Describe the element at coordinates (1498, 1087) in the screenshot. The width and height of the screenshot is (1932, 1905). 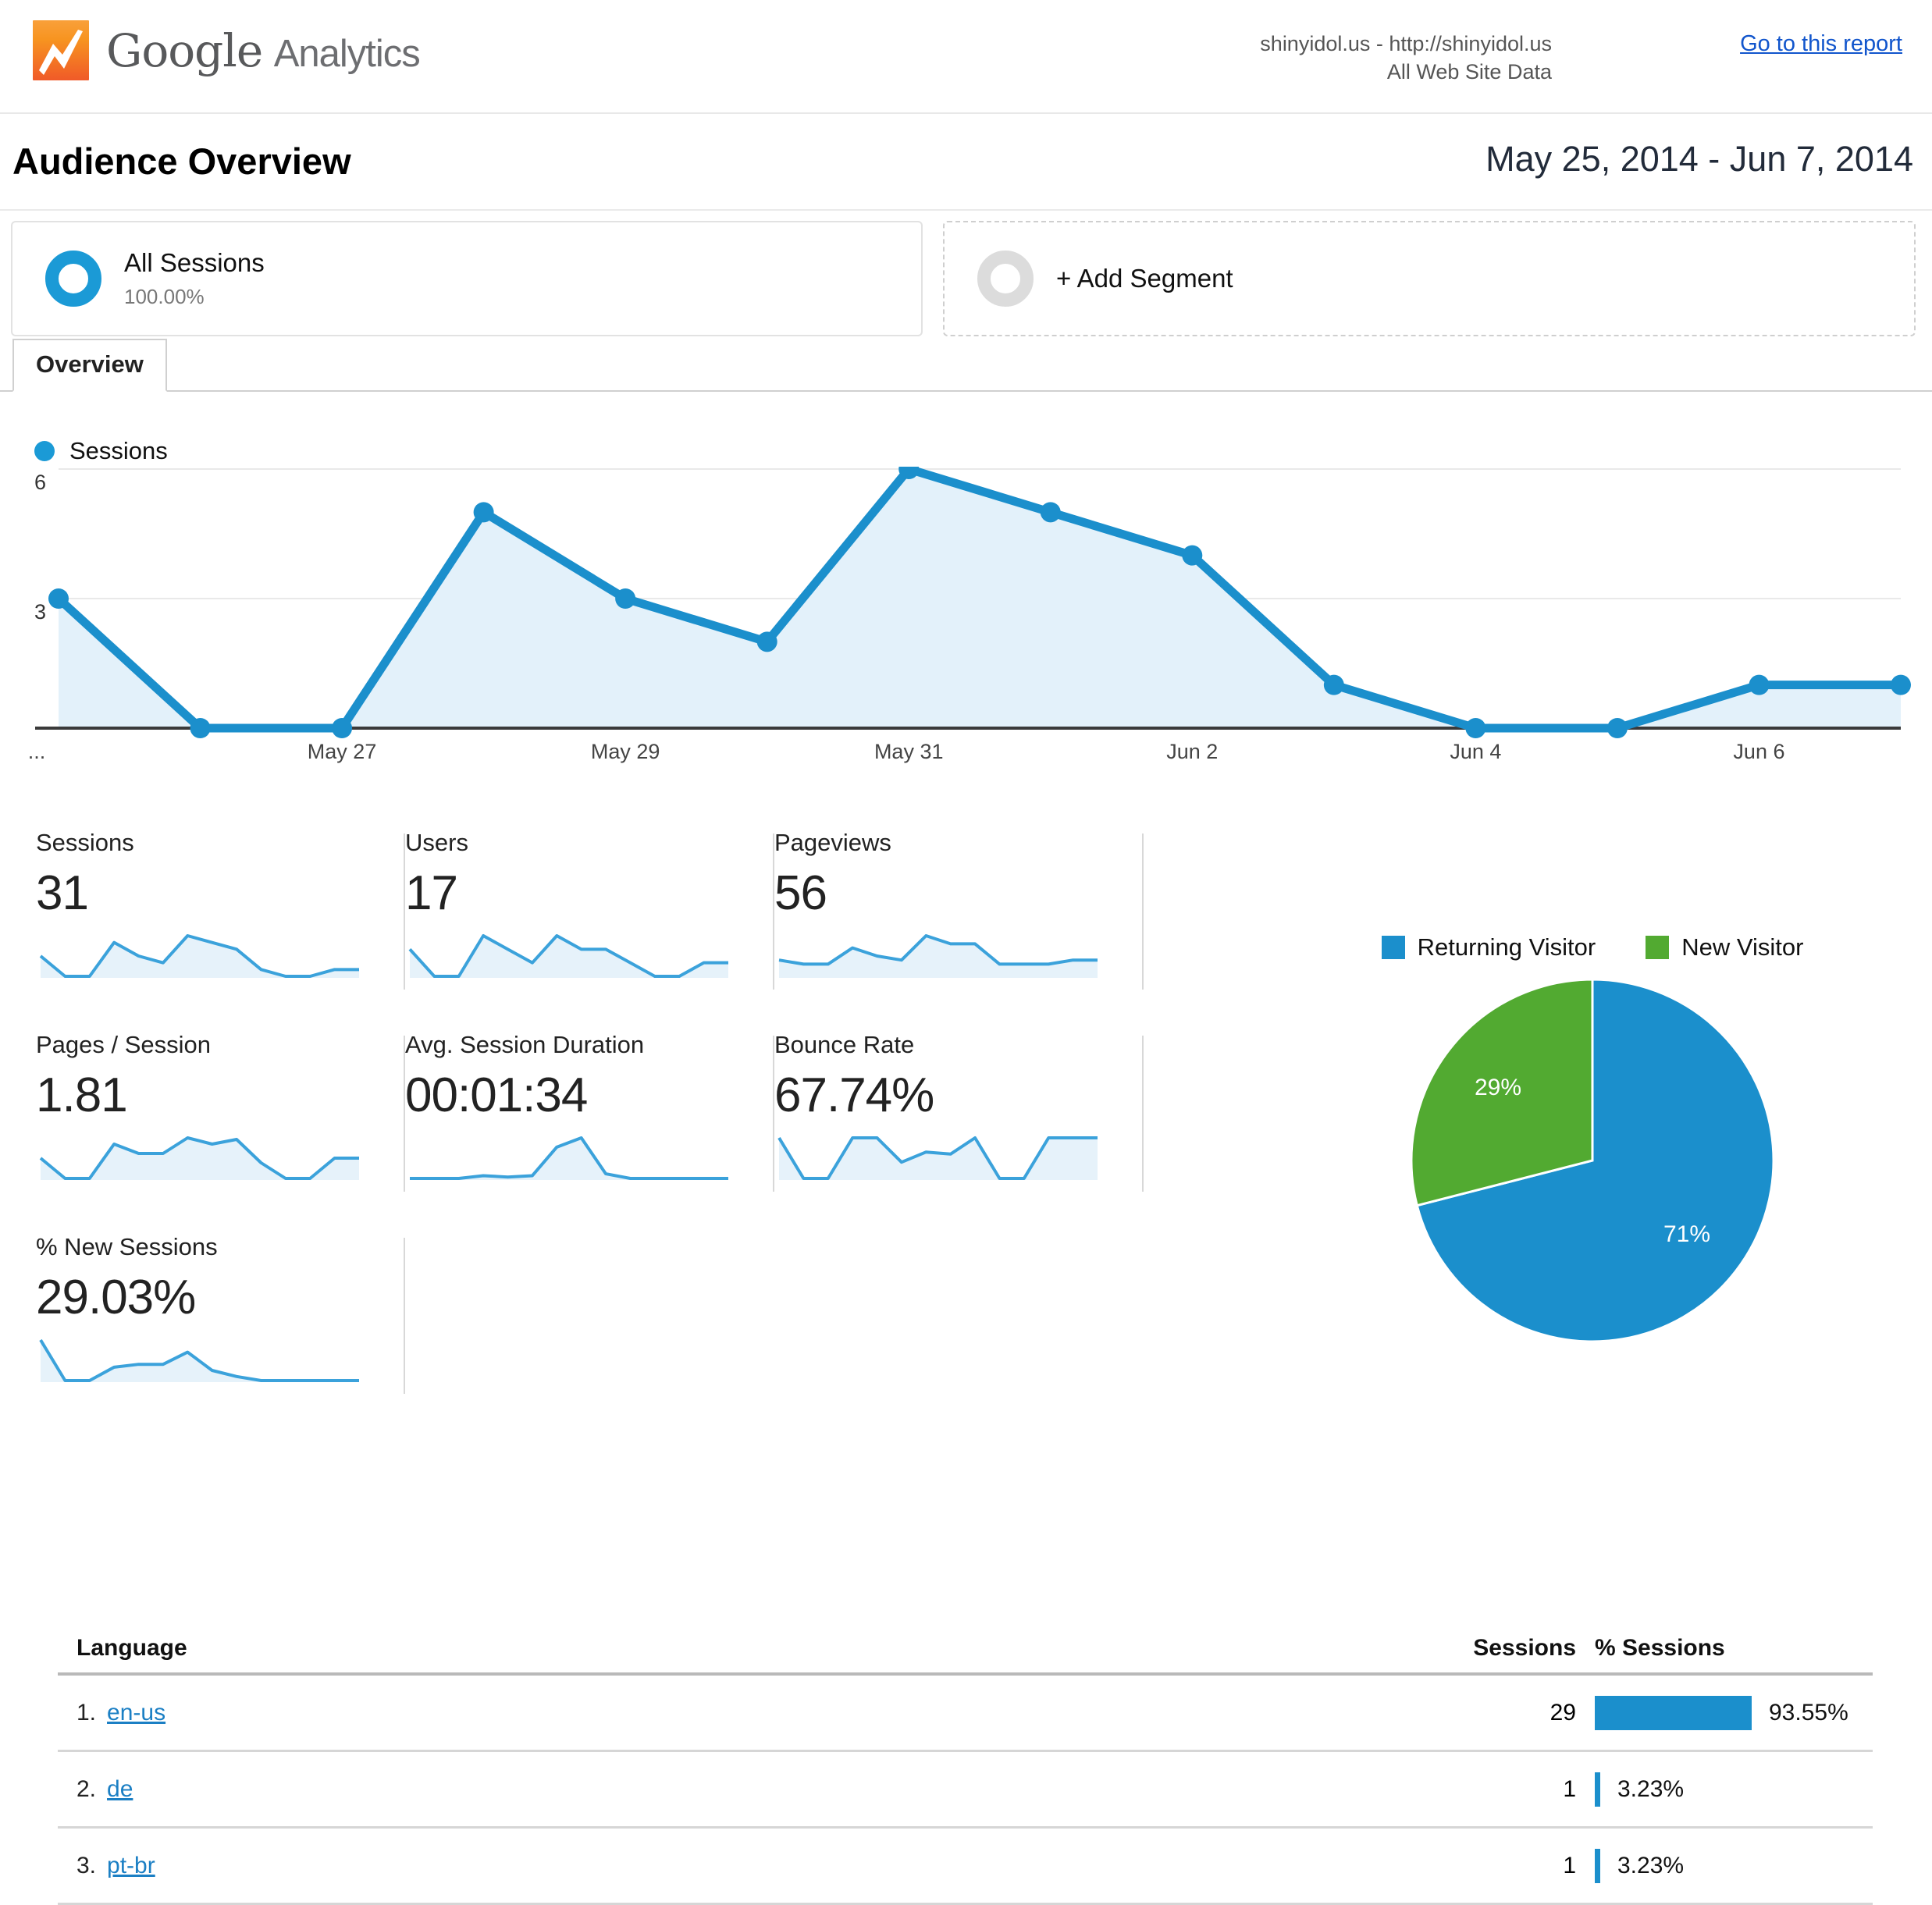
I see `pie-slice-label: 29%` at that location.